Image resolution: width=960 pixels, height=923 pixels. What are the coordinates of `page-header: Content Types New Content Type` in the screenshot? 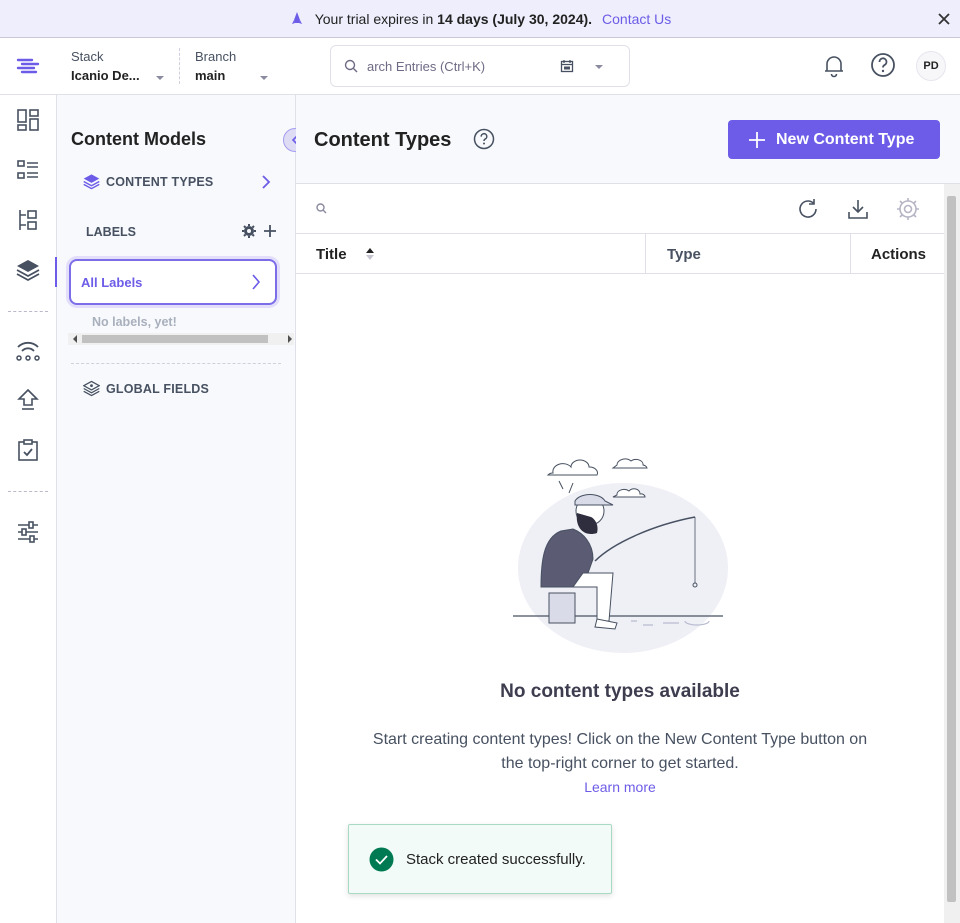 It's located at (628, 139).